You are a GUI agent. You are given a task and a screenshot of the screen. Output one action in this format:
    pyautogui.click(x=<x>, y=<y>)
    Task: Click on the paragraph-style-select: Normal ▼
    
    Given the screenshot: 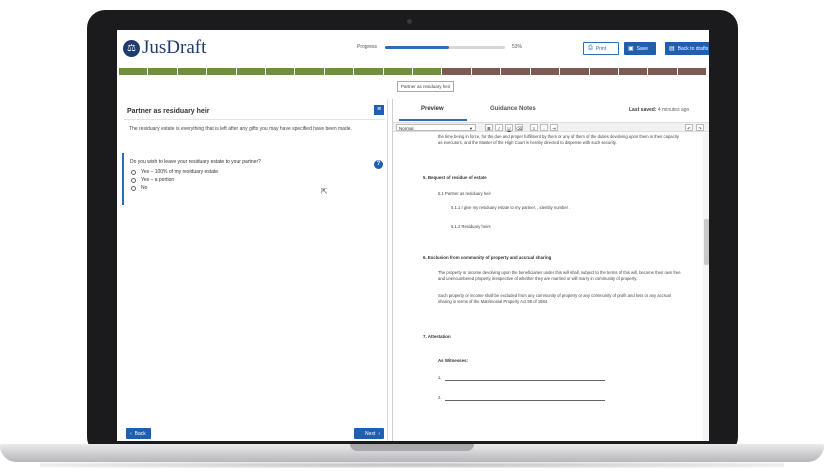 What is the action you would take?
    pyautogui.click(x=436, y=127)
    